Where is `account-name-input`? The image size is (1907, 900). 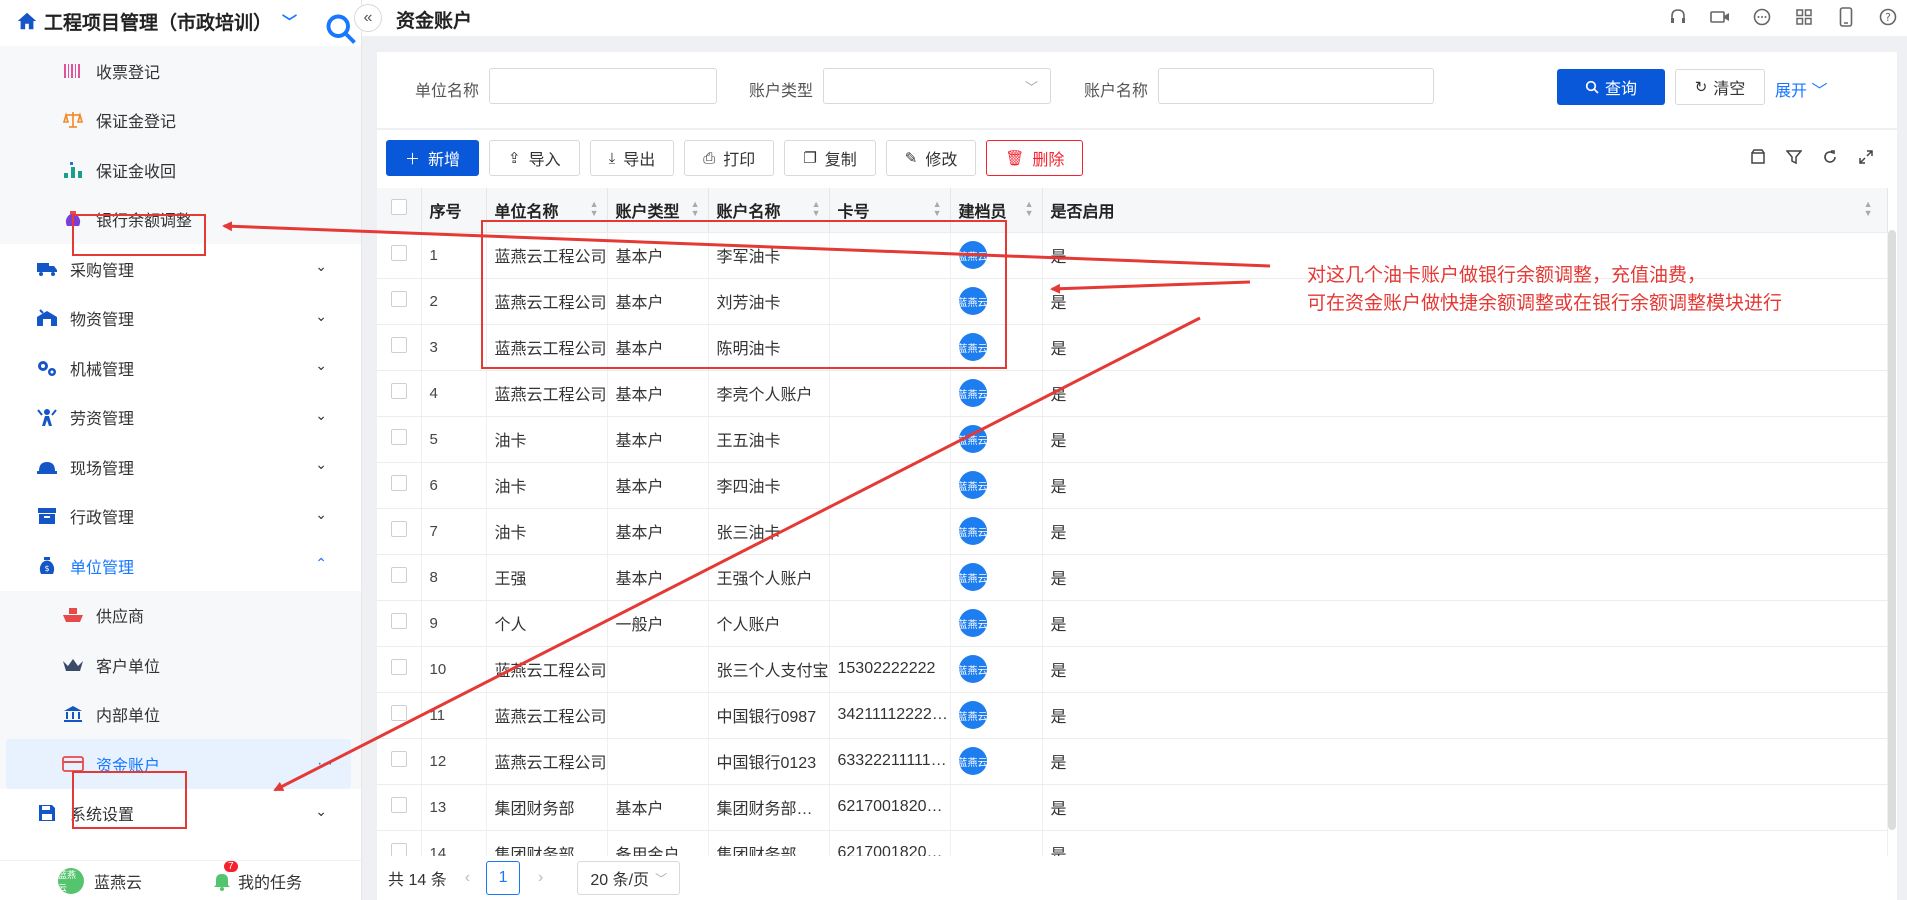
account-name-input is located at coordinates (1296, 86).